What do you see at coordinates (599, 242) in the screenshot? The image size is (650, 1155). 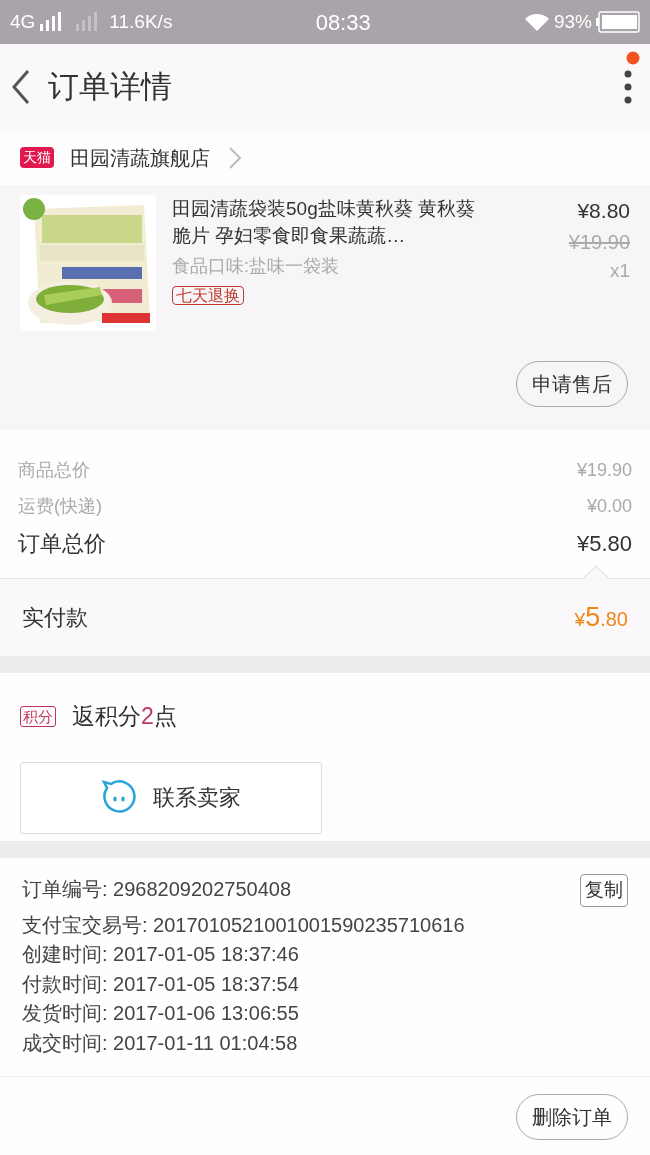 I see `original-price: ¥19.90` at bounding box center [599, 242].